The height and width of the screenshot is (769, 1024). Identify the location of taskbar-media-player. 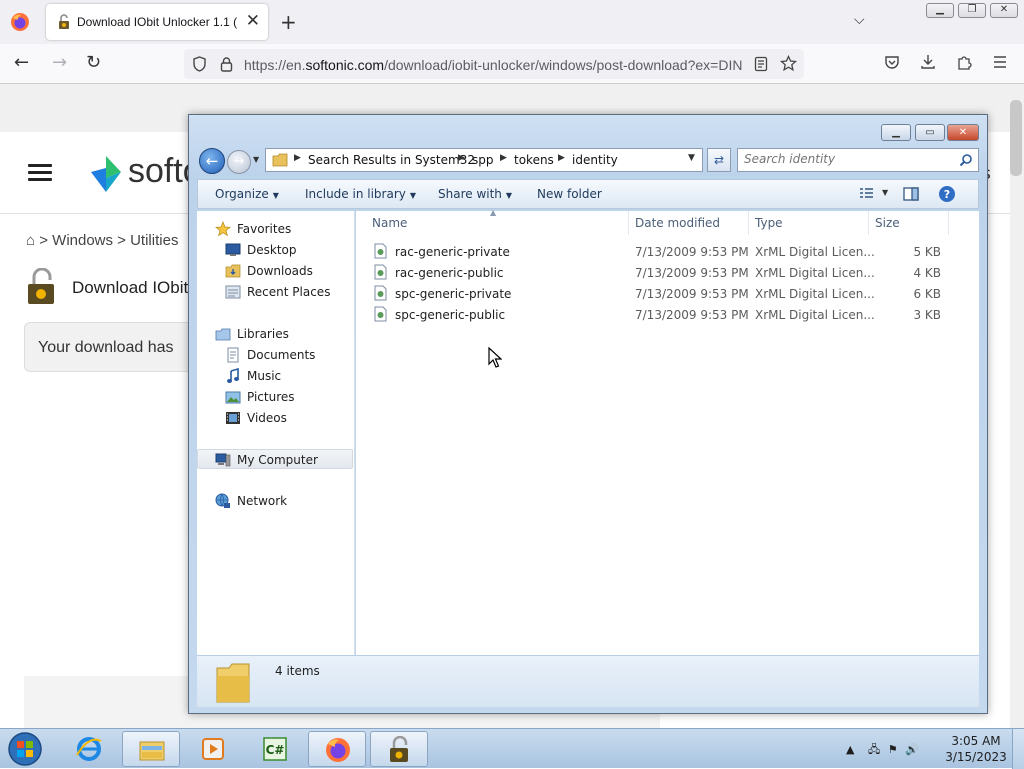
(213, 749).